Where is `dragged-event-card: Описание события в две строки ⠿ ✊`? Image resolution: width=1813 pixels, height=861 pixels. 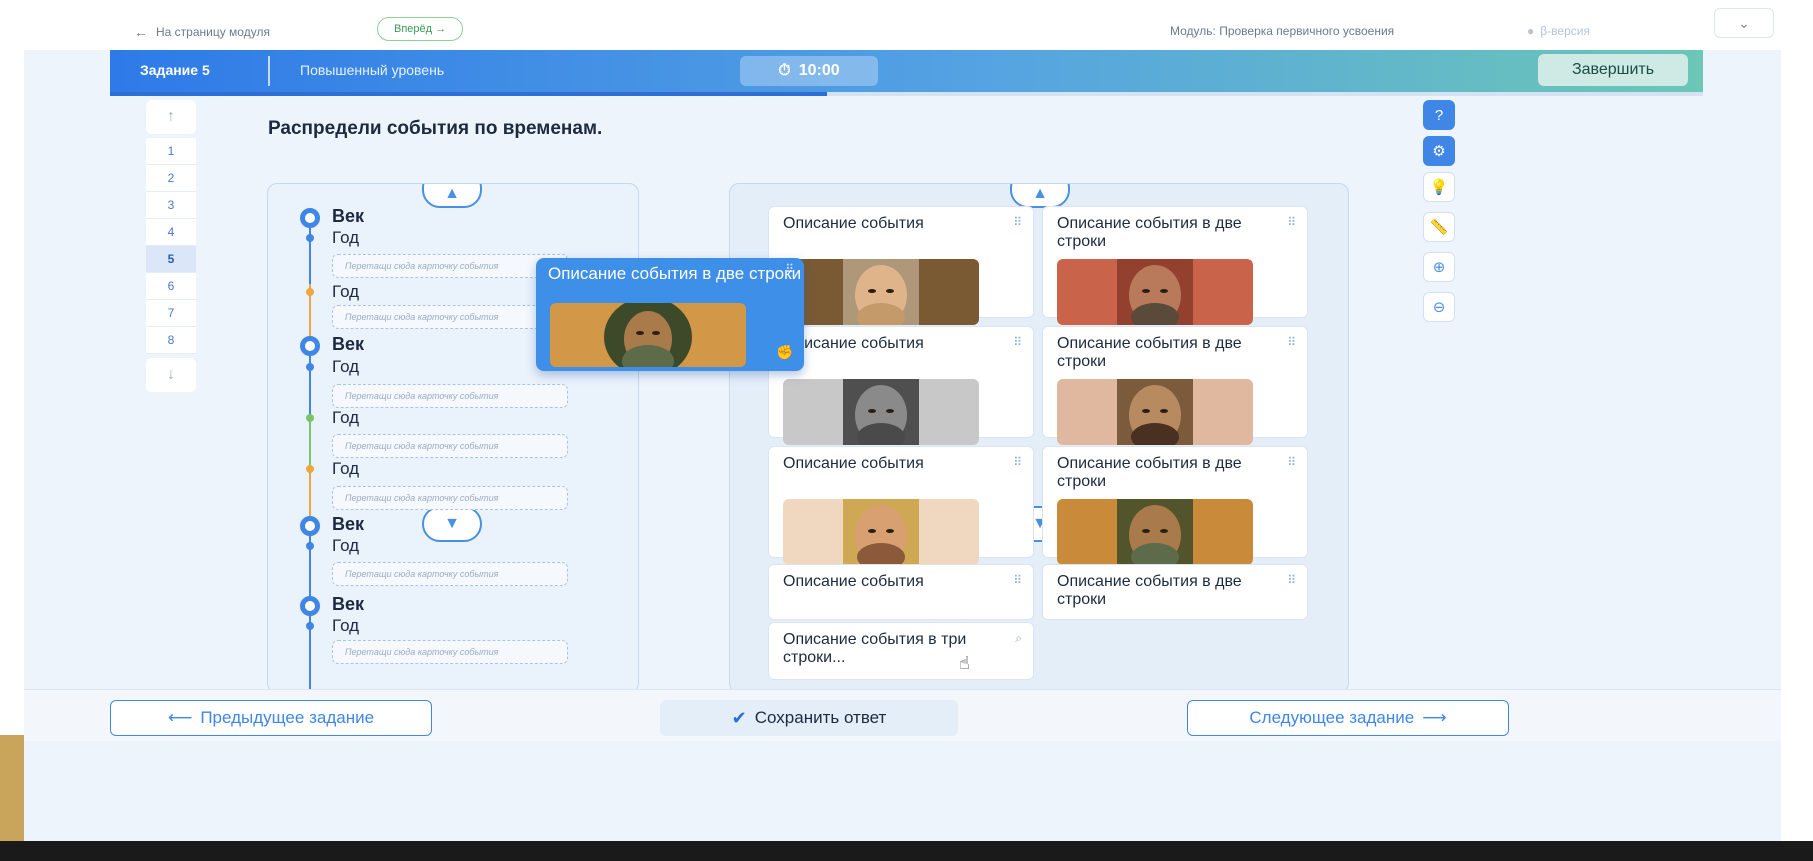
dragged-event-card: Описание события в две строки ⠿ ✊ is located at coordinates (670, 314).